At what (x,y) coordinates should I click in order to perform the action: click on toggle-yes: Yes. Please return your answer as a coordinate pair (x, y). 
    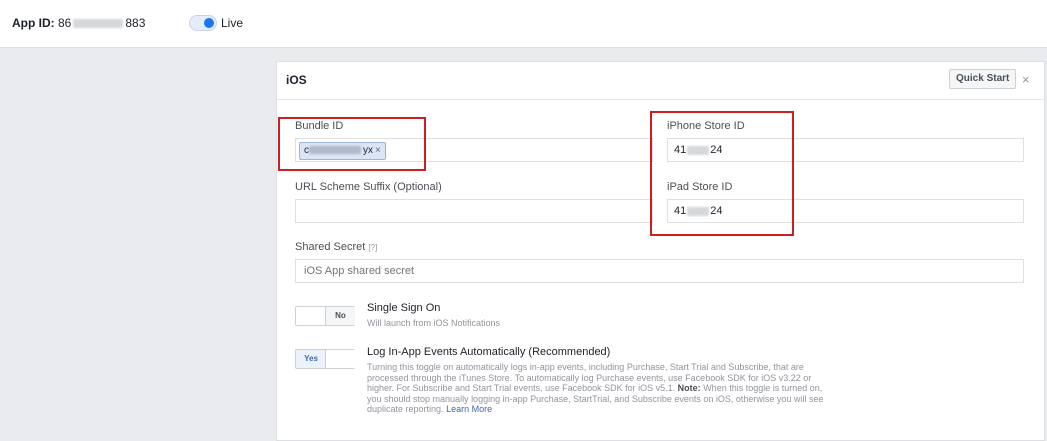
    Looking at the image, I should click on (311, 359).